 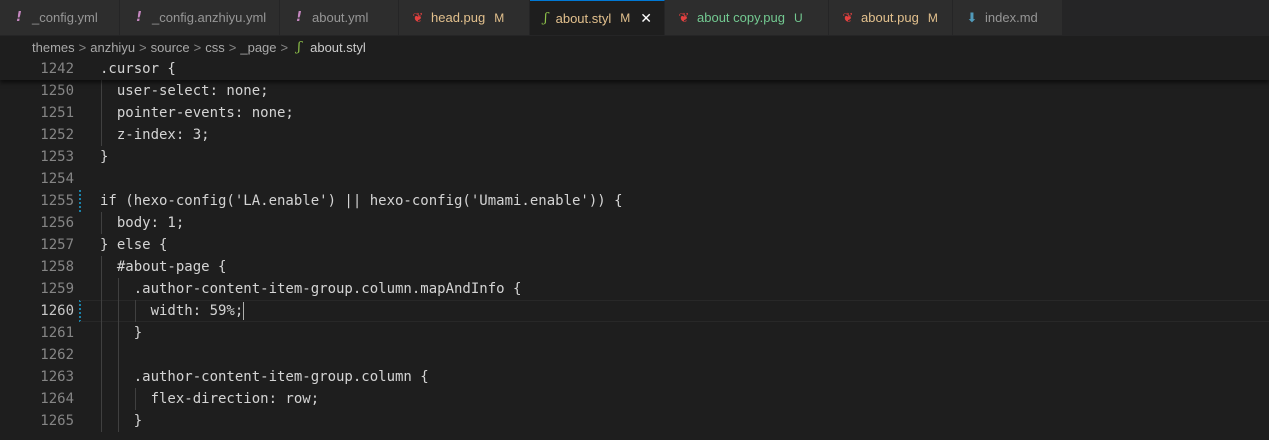 I want to click on line-number: 1250, so click(x=57, y=91).